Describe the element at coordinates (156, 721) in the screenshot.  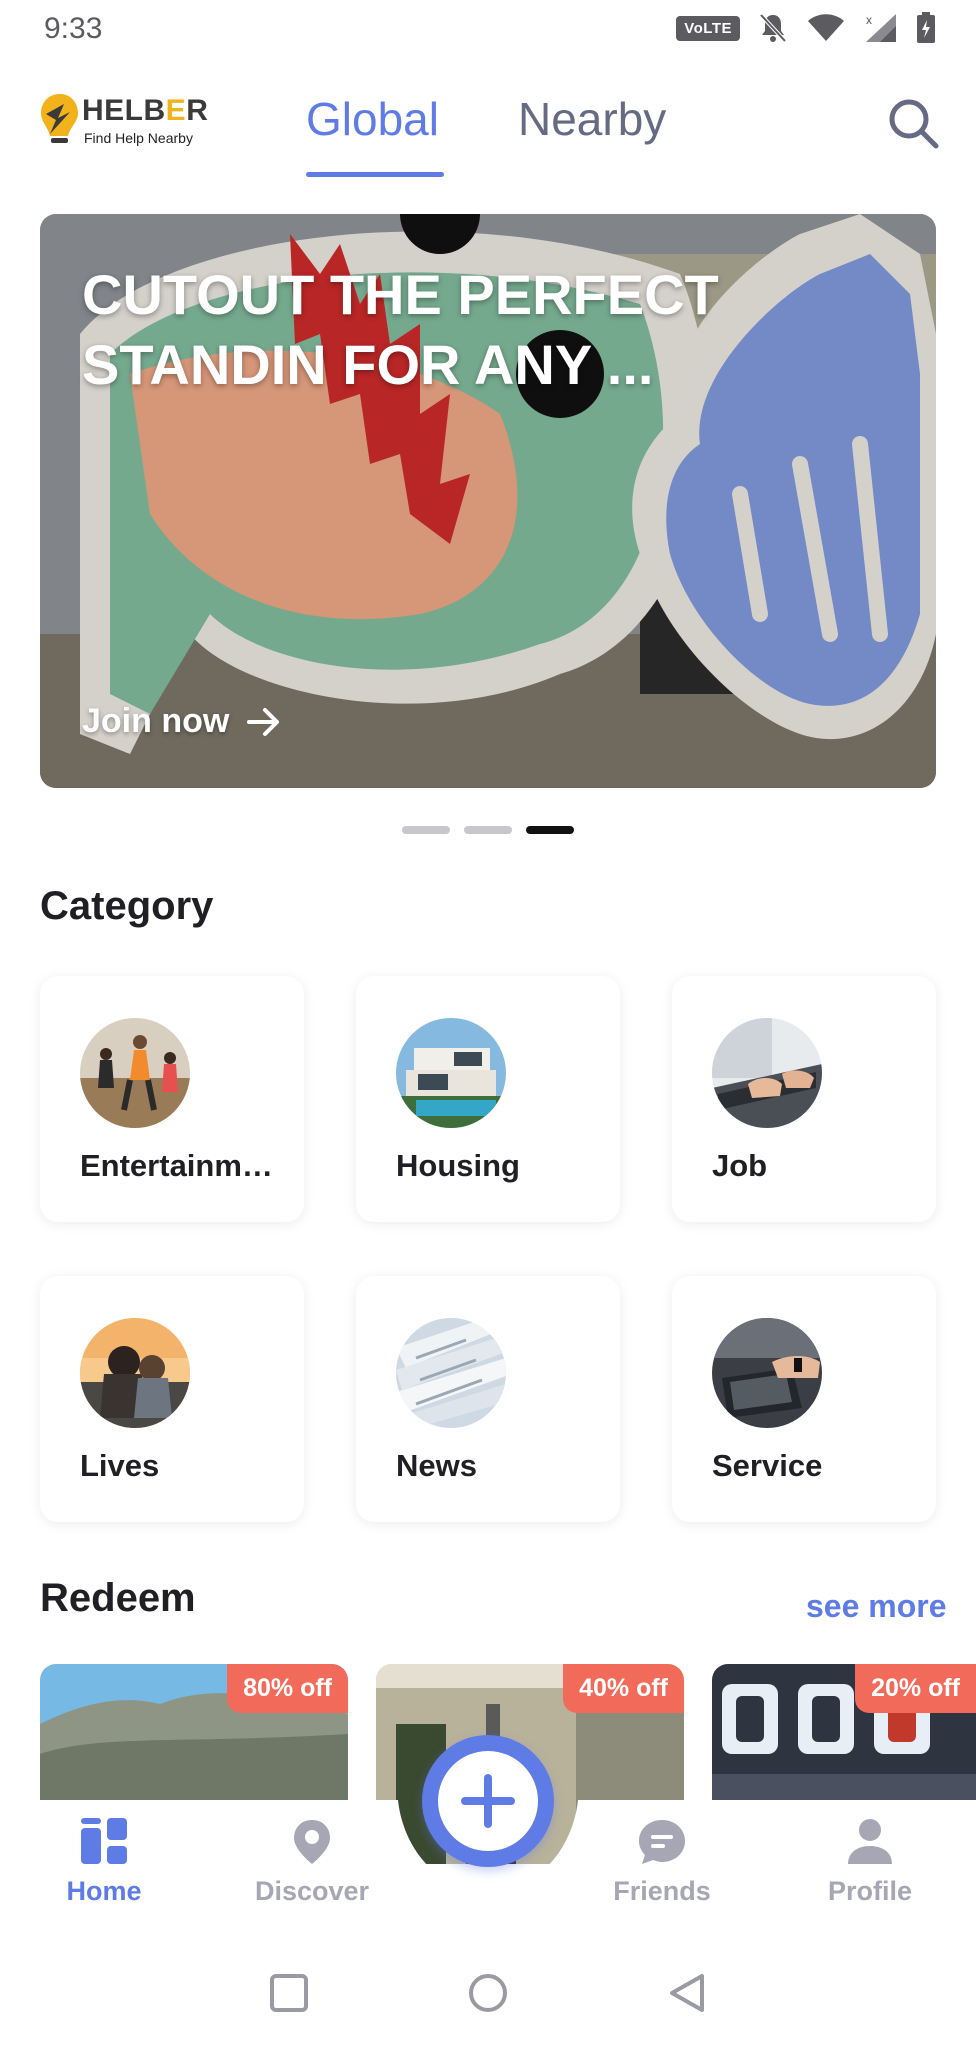
I see `join-now-label: Join now` at that location.